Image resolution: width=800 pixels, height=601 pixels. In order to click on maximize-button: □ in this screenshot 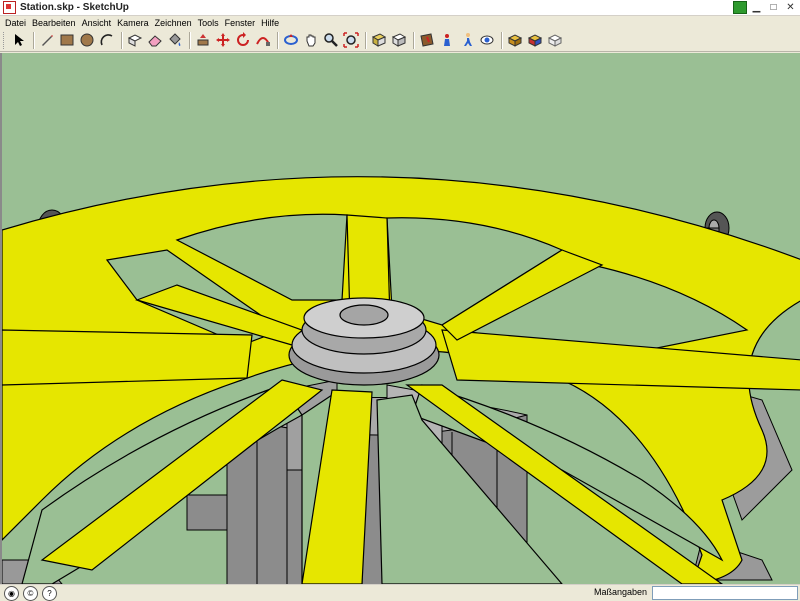, I will do `click(773, 7)`.